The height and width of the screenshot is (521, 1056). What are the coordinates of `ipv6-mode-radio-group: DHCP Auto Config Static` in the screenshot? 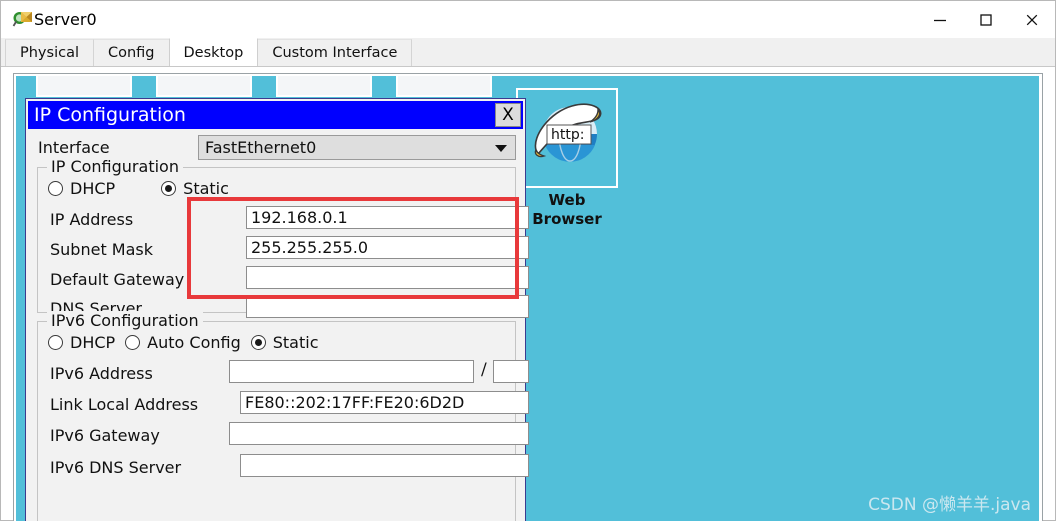 It's located at (185, 342).